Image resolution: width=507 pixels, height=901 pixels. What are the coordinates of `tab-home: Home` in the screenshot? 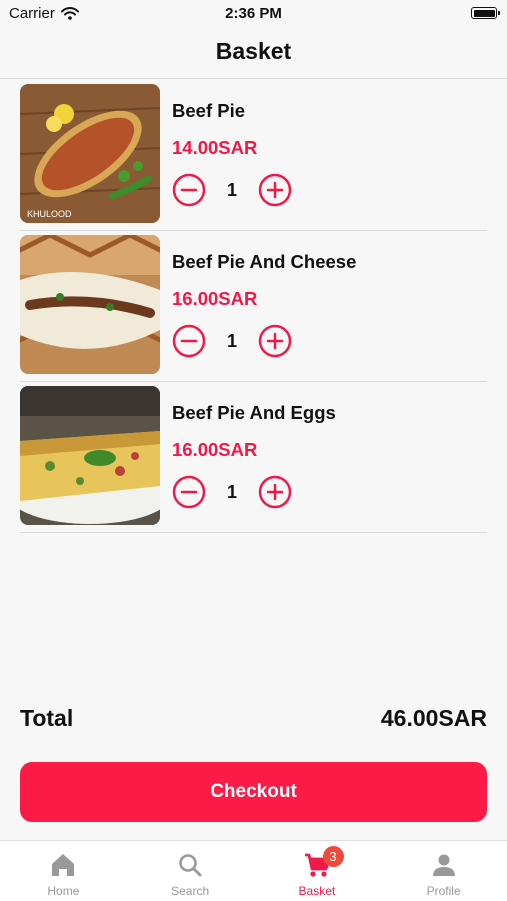 It's located at (63, 871).